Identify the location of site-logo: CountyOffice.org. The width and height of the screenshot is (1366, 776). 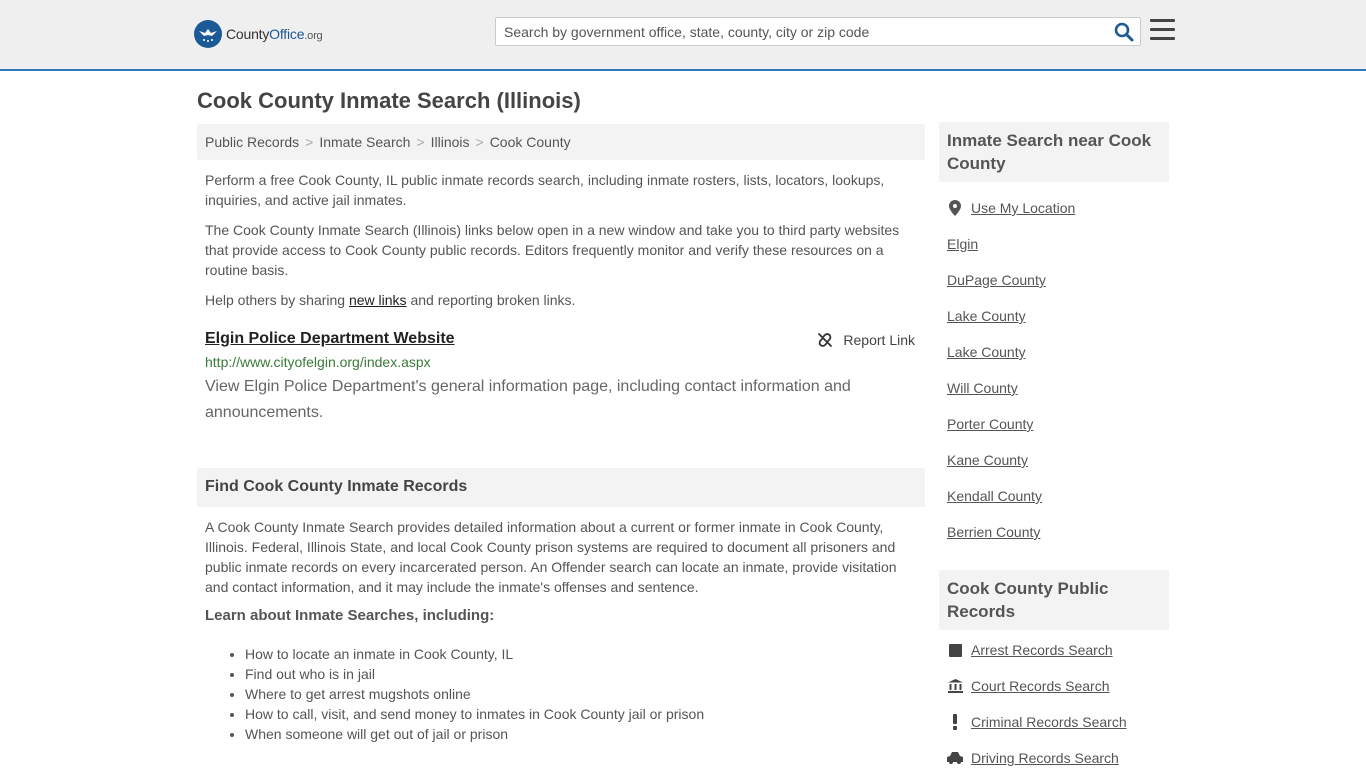
(258, 34).